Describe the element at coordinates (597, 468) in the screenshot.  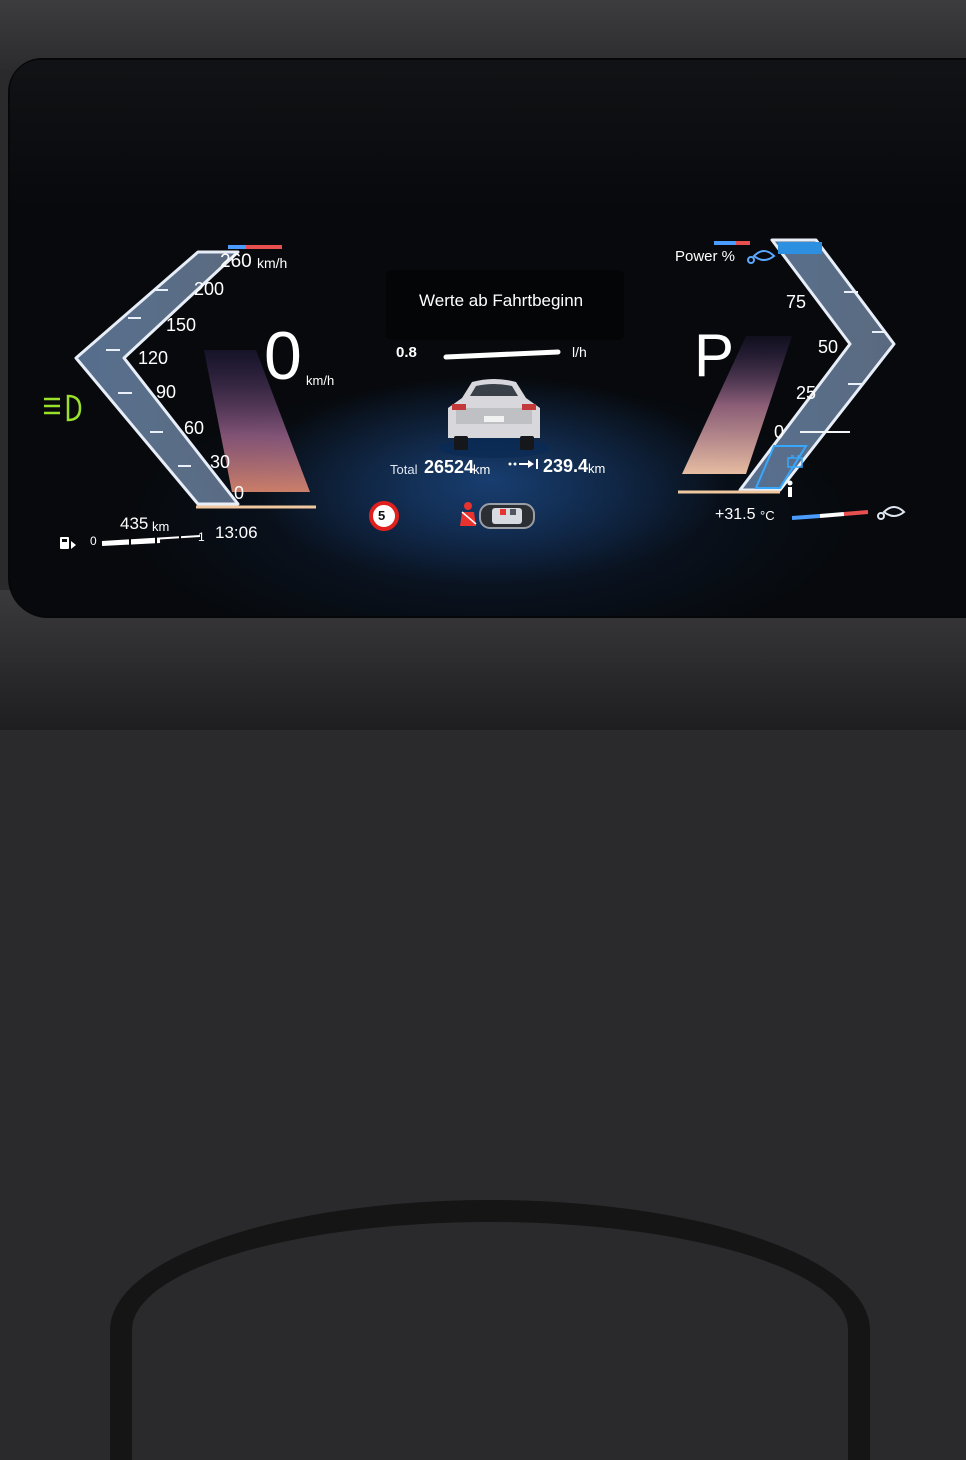
I see `trip-unit: km` at that location.